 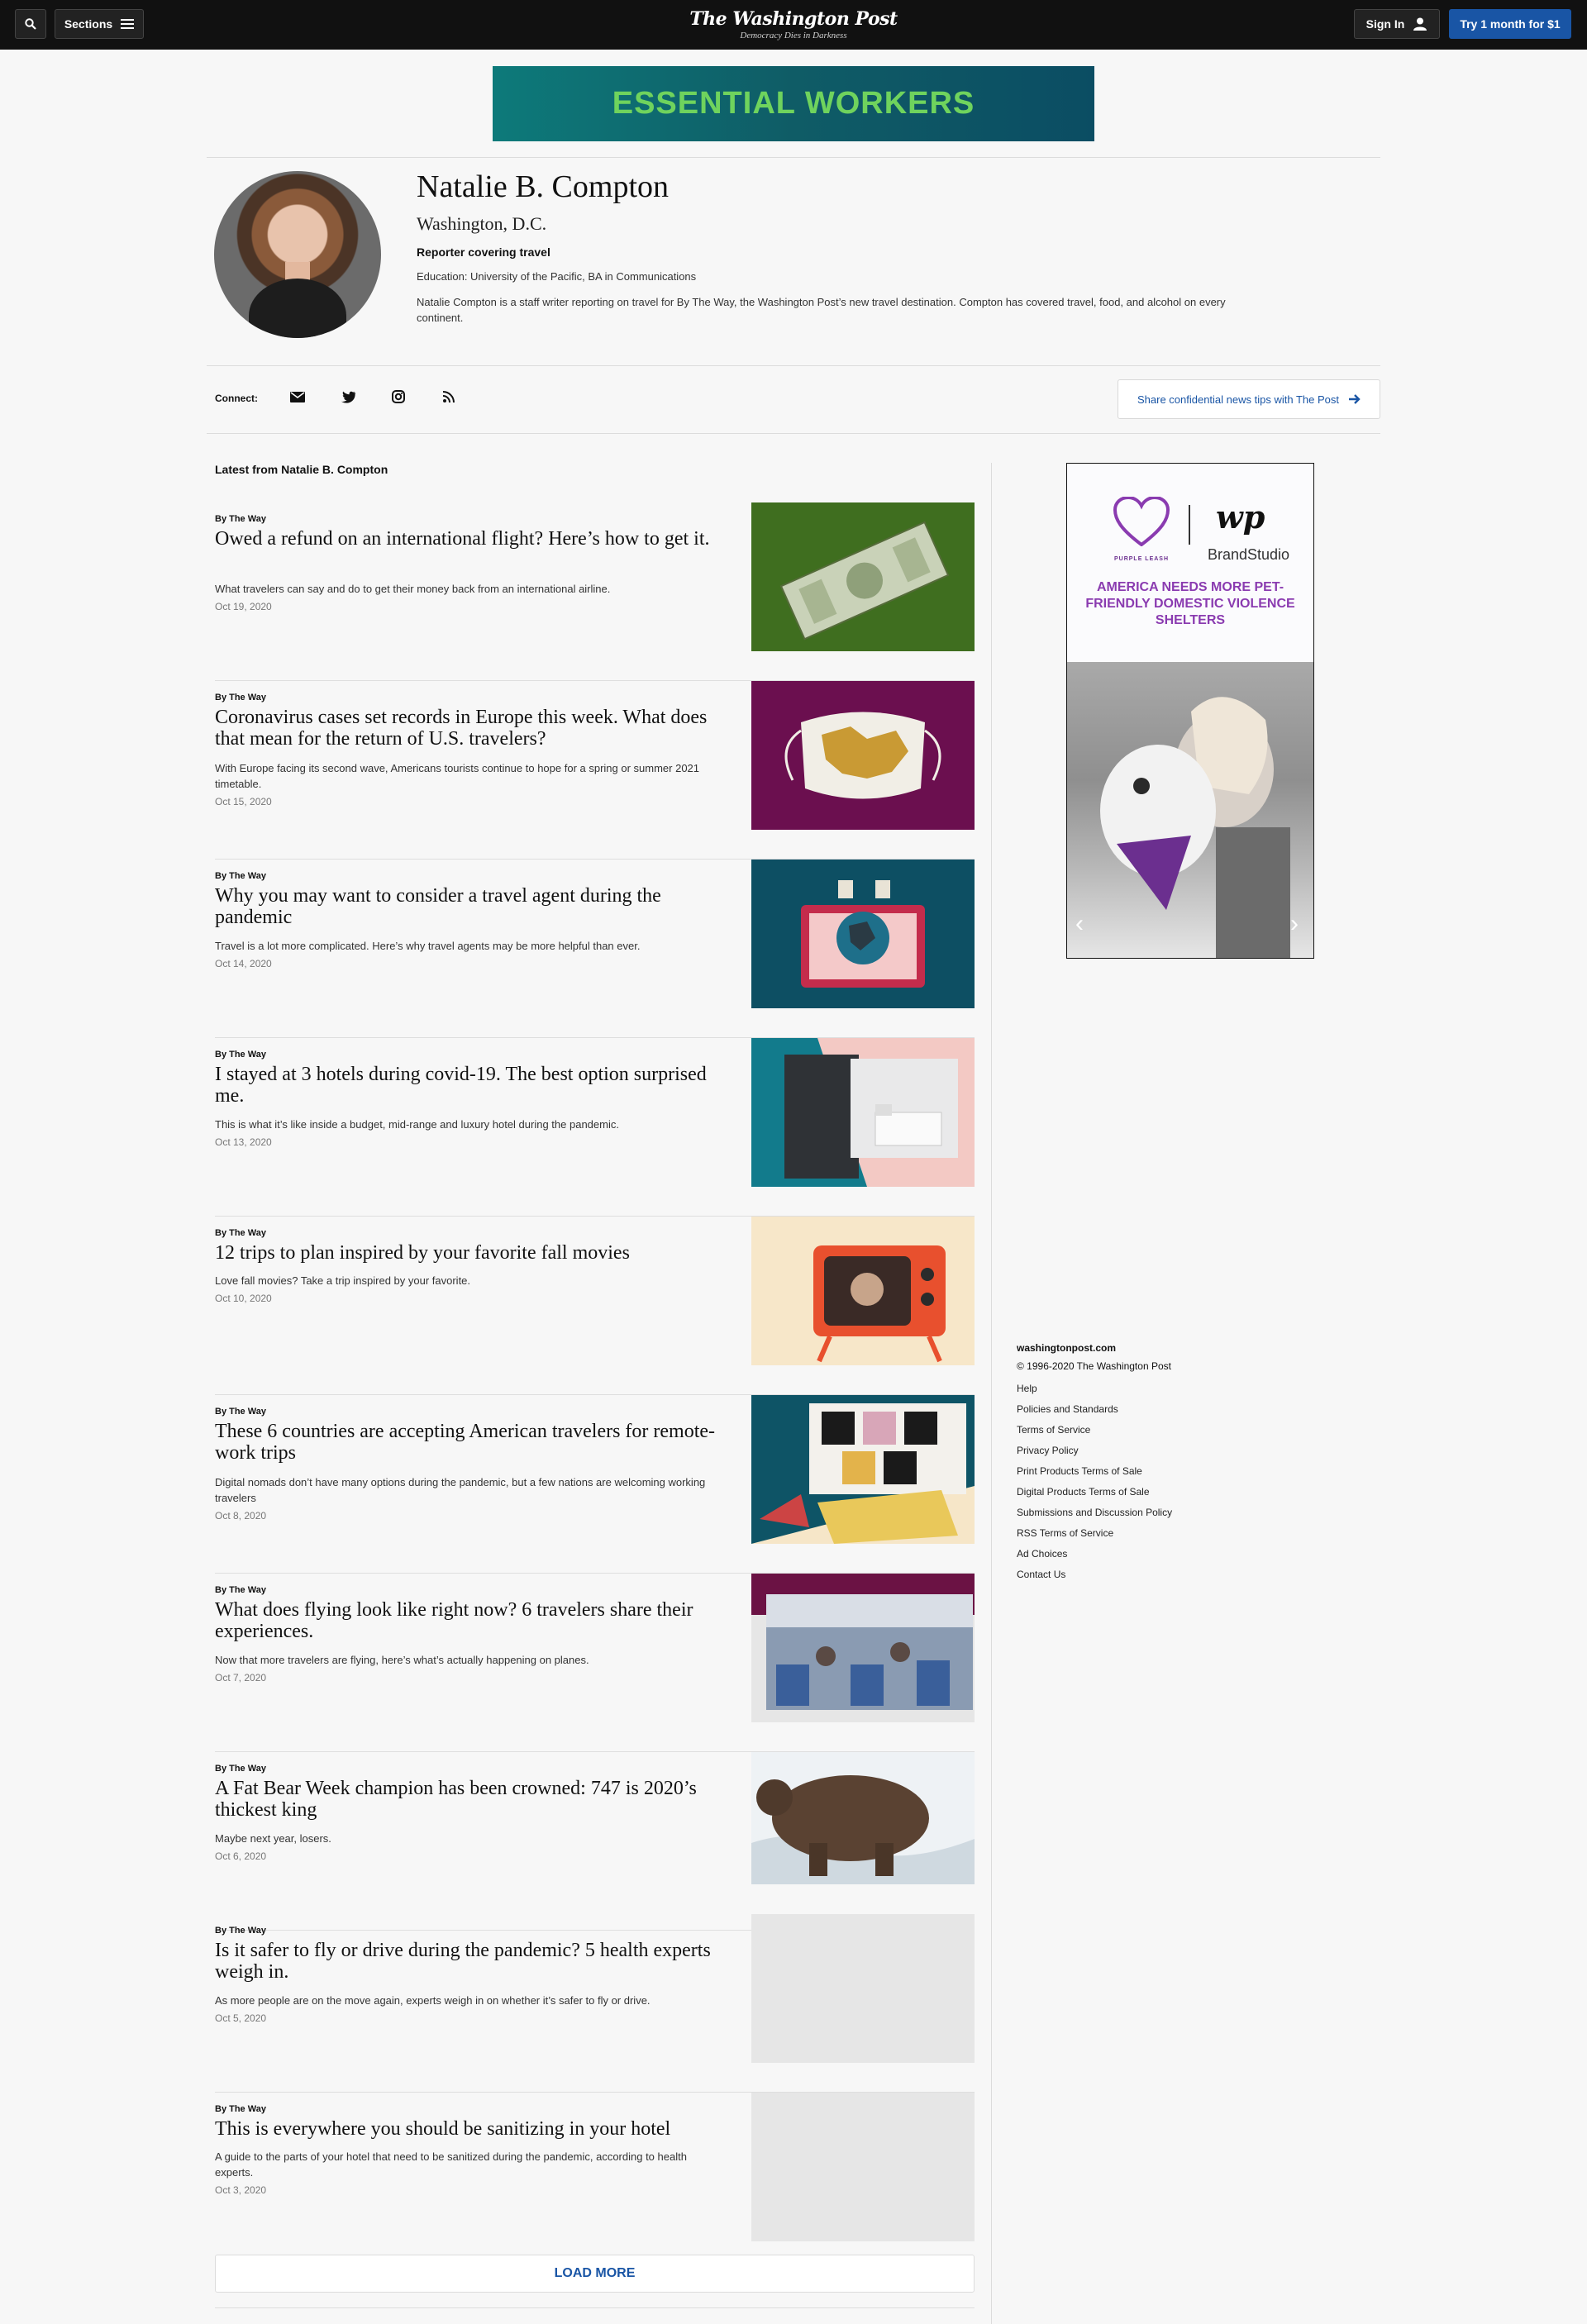 I want to click on user-icon, so click(x=1420, y=24).